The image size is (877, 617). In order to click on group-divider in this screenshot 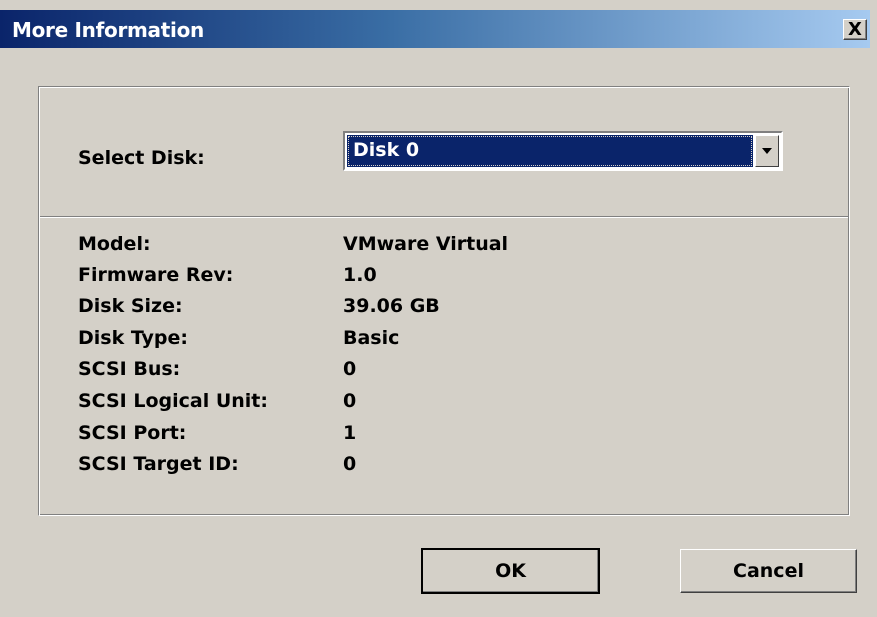, I will do `click(444, 217)`.